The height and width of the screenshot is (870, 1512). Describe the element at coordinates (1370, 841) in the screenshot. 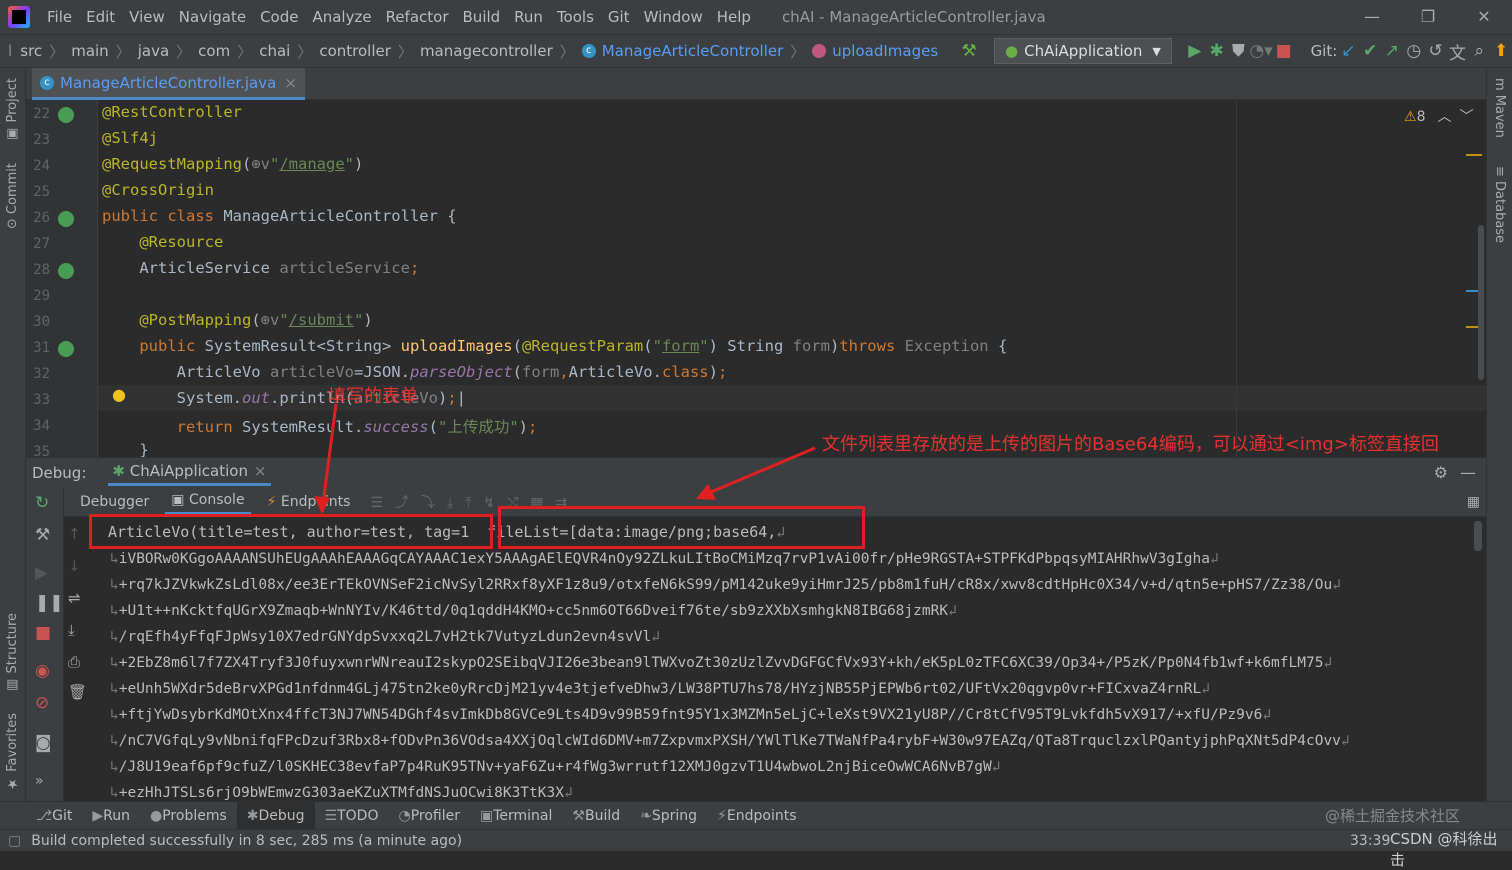

I see `caret-position: 33:39` at that location.